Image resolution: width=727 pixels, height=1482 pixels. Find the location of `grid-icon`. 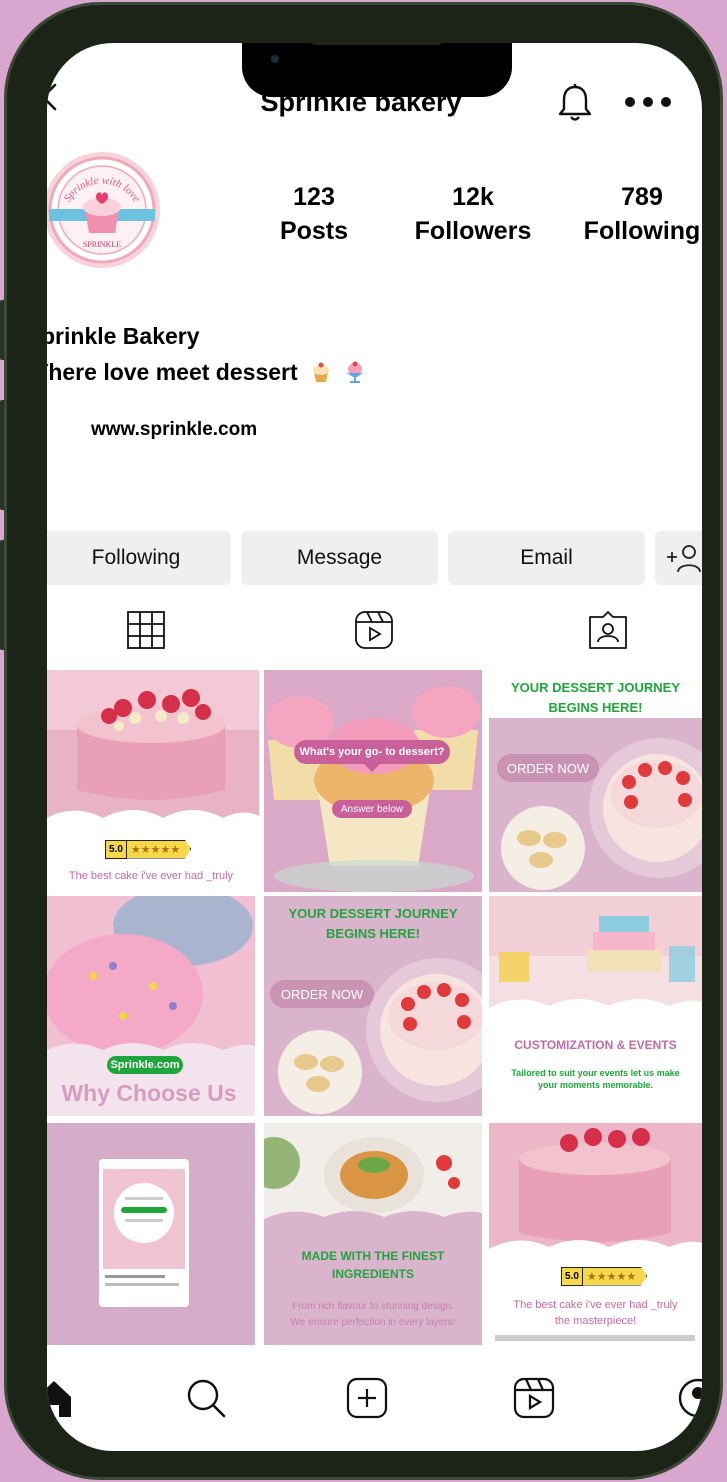

grid-icon is located at coordinates (146, 630).